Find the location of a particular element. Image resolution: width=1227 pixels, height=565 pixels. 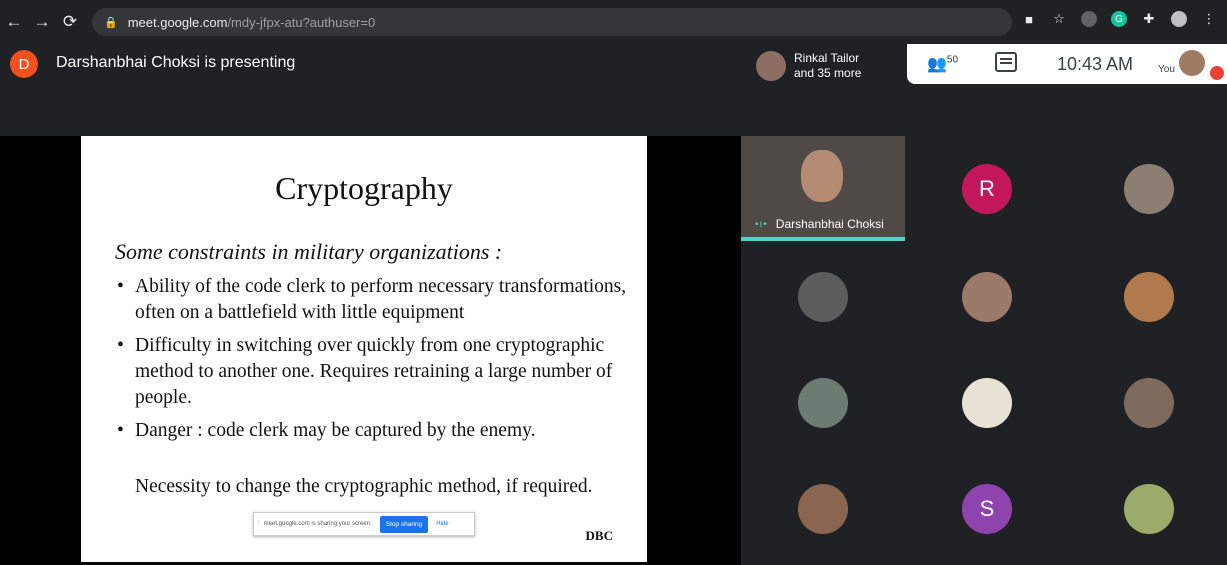

extension-icon is located at coordinates (1089, 19).